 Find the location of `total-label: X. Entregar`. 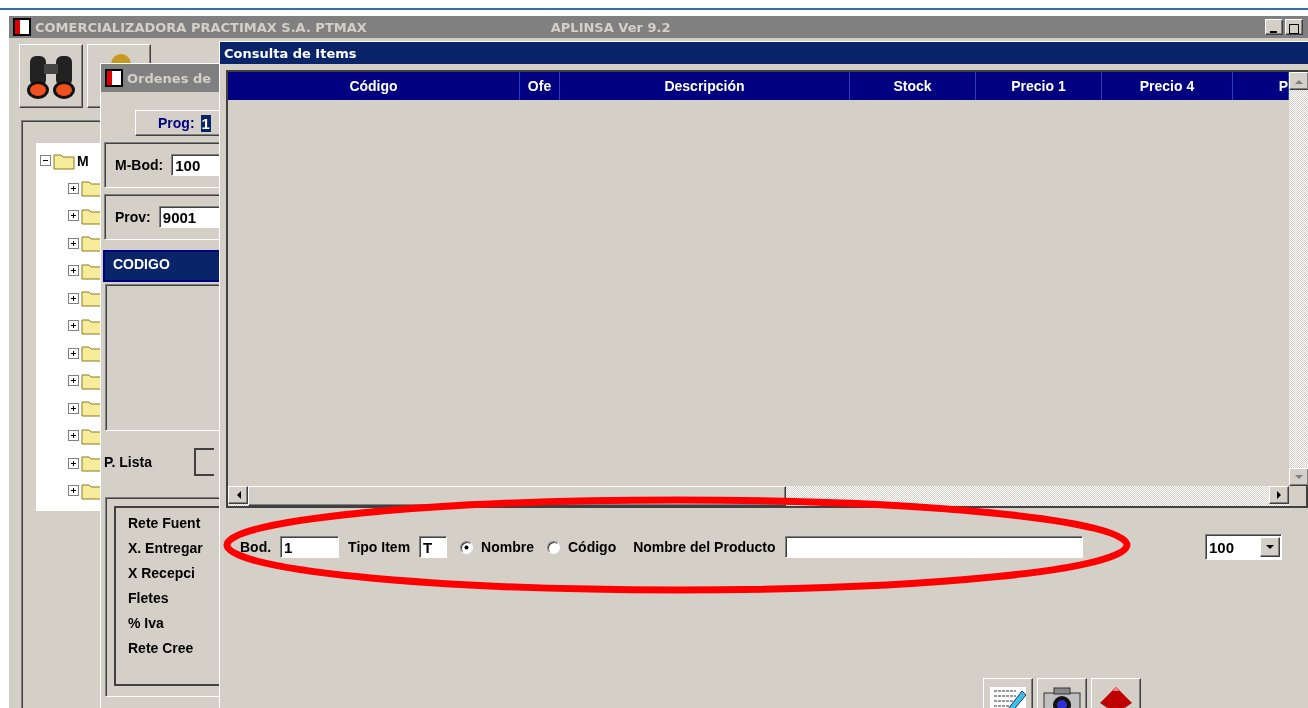

total-label: X. Entregar is located at coordinates (166, 548).